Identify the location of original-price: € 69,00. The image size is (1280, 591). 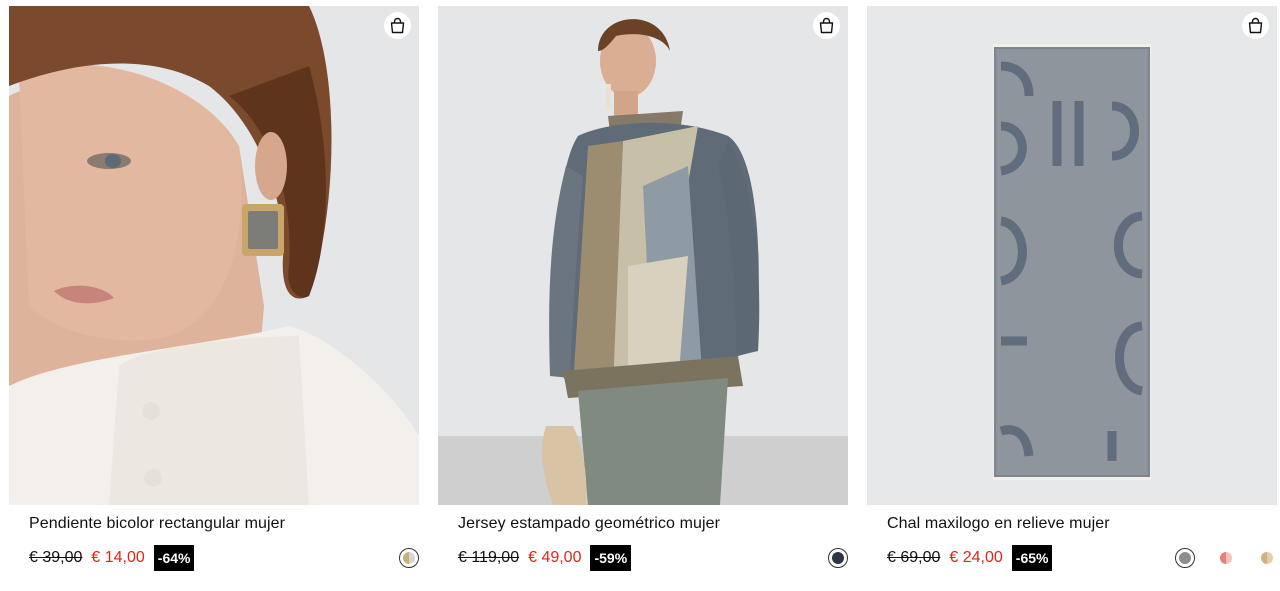
(914, 557).